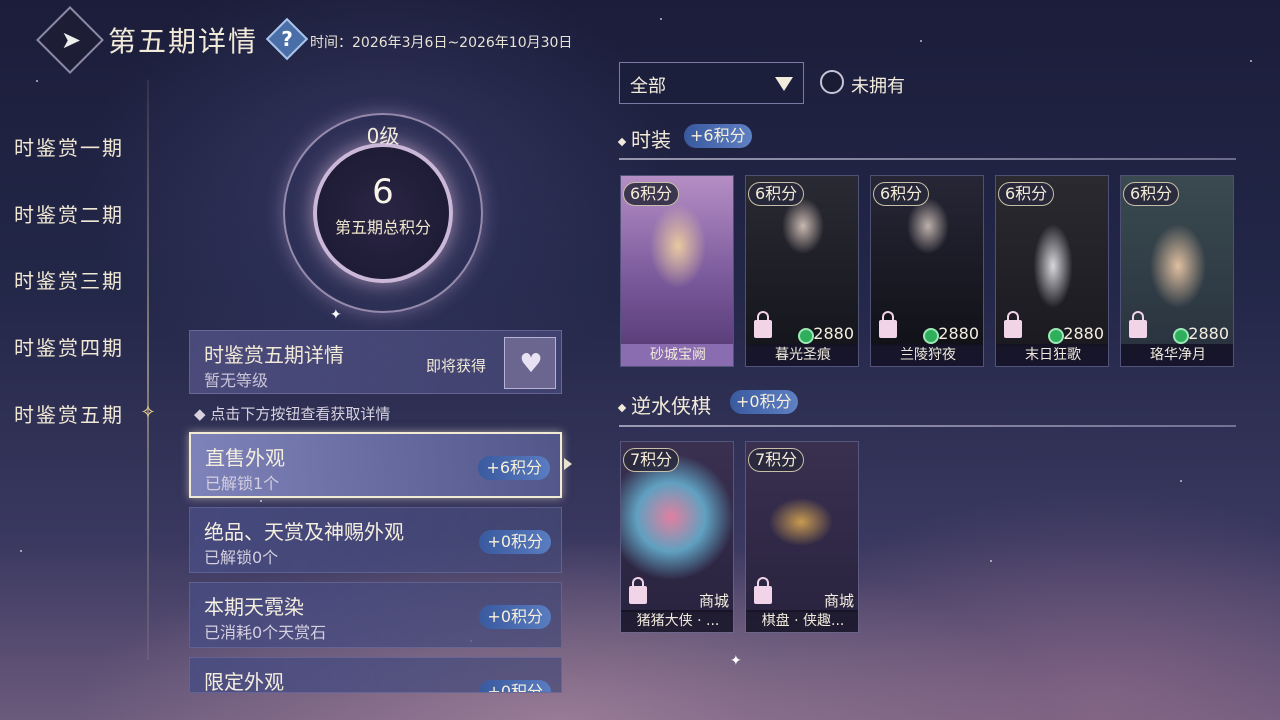  I want to click on level-label: 0级, so click(383, 136).